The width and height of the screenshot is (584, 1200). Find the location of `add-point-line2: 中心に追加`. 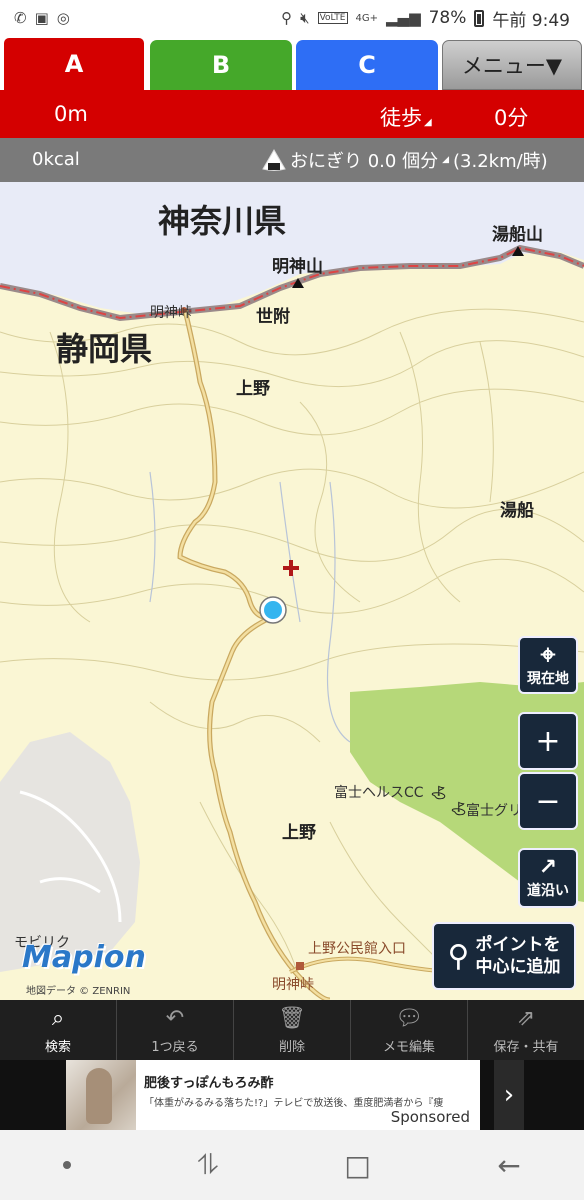

add-point-line2: 中心に追加 is located at coordinates (518, 967).